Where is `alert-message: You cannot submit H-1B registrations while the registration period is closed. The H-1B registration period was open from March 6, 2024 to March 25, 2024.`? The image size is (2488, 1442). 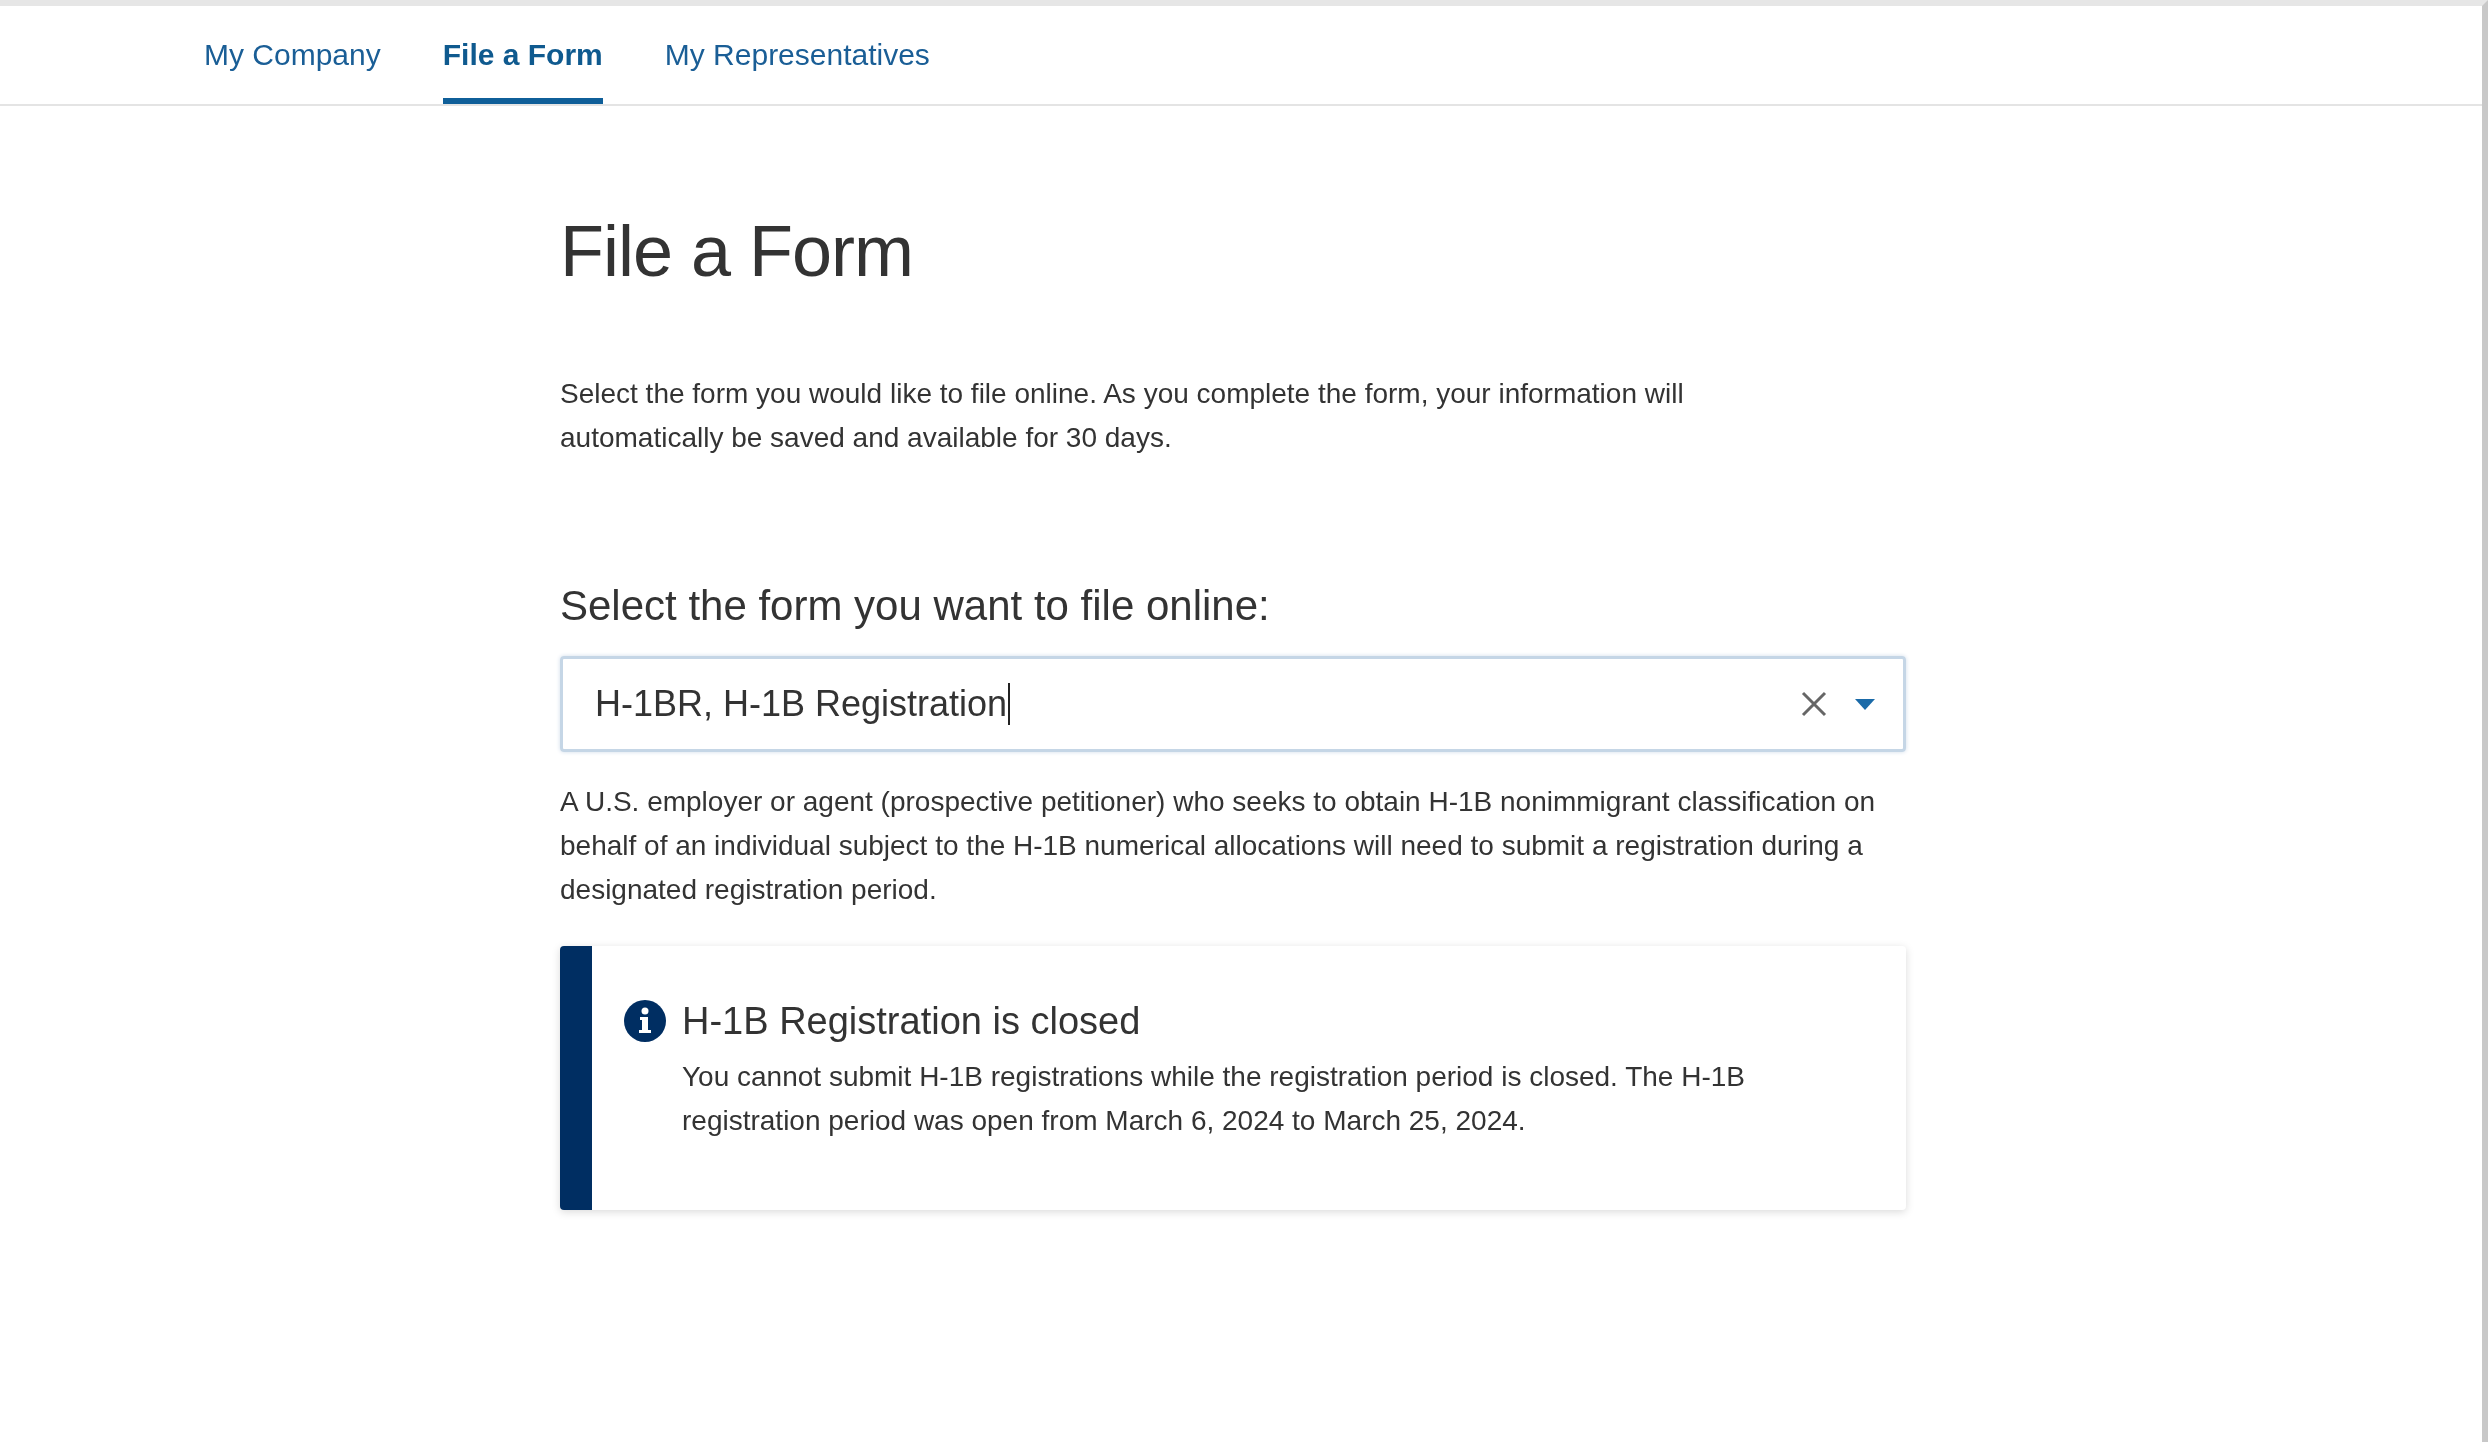
alert-message: You cannot submit H-1B registrations while the registration period is closed. The H-1B registration period was open from March 6, 2024 to March 25, 2024. is located at coordinates (1214, 1099).